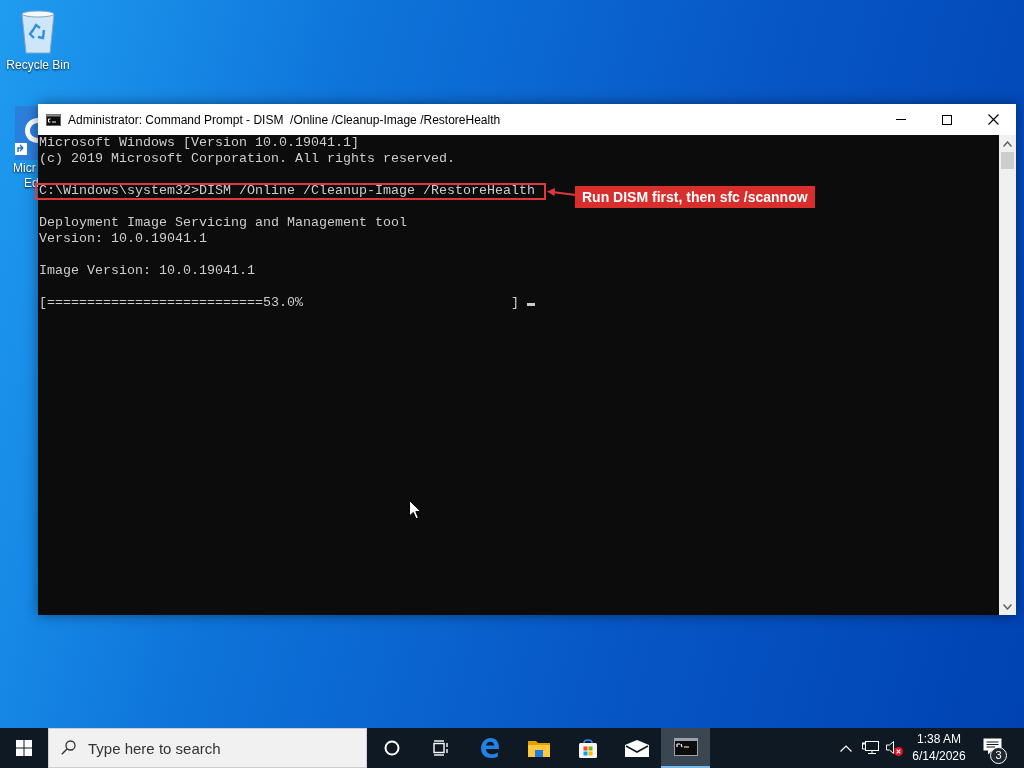 This screenshot has width=1024, height=768. I want to click on minimize-icon, so click(901, 119).